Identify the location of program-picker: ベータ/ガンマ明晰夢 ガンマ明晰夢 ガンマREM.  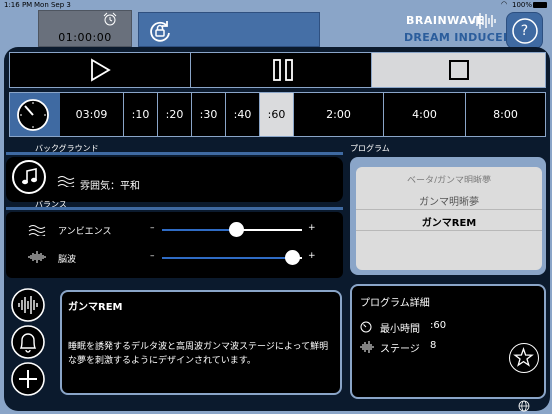
(449, 218).